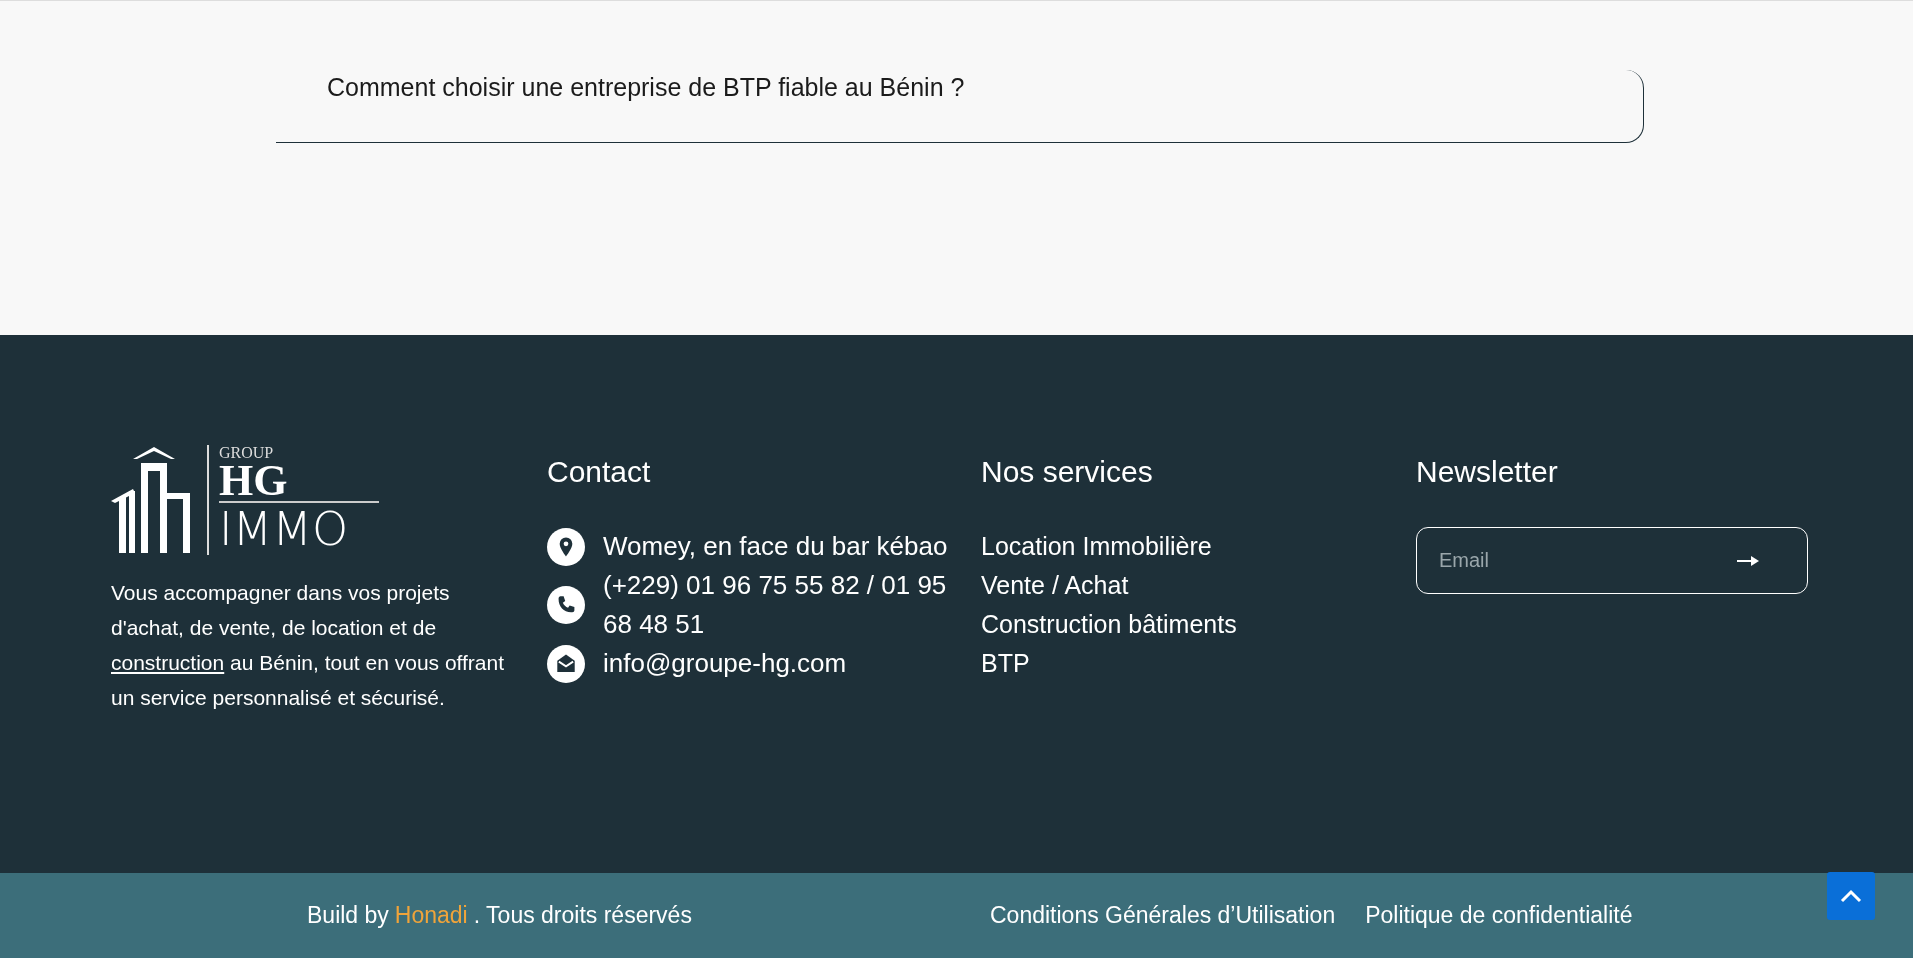 The width and height of the screenshot is (1913, 958). I want to click on construction-link: construction, so click(168, 662).